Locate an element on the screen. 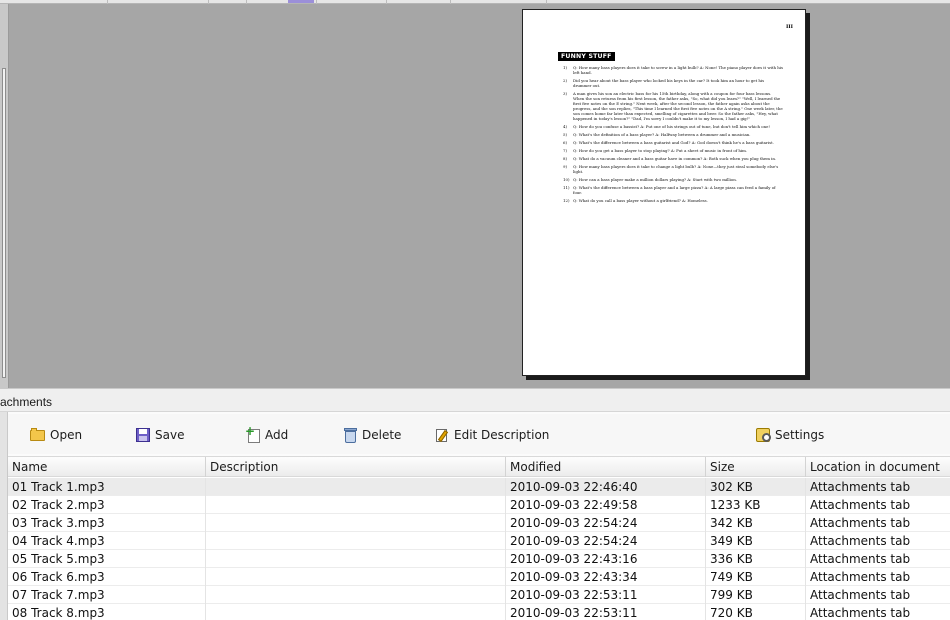 Image resolution: width=950 pixels, height=620 pixels. column-header-size: Size is located at coordinates (756, 467).